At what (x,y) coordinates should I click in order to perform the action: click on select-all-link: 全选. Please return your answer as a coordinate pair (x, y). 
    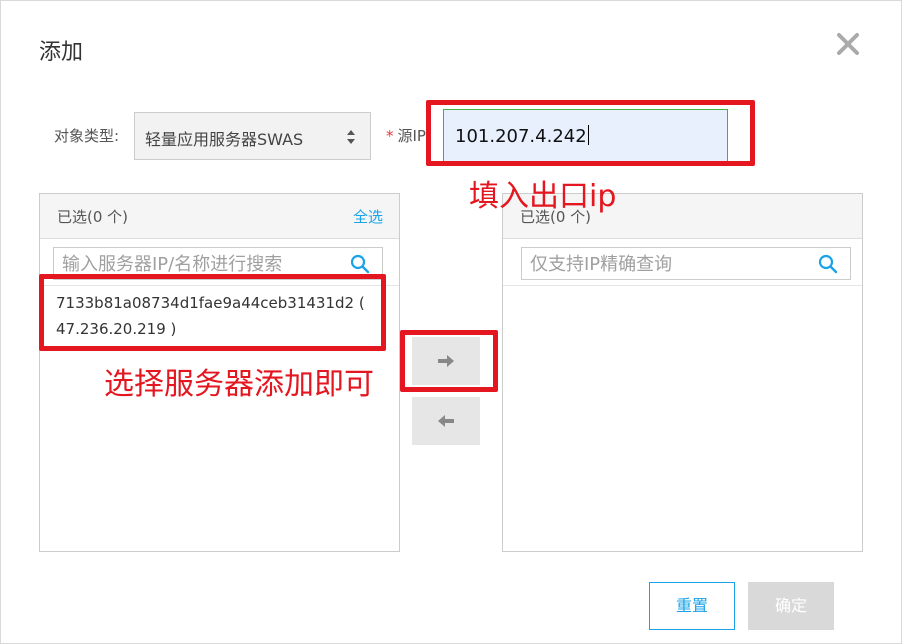
    Looking at the image, I should click on (368, 216).